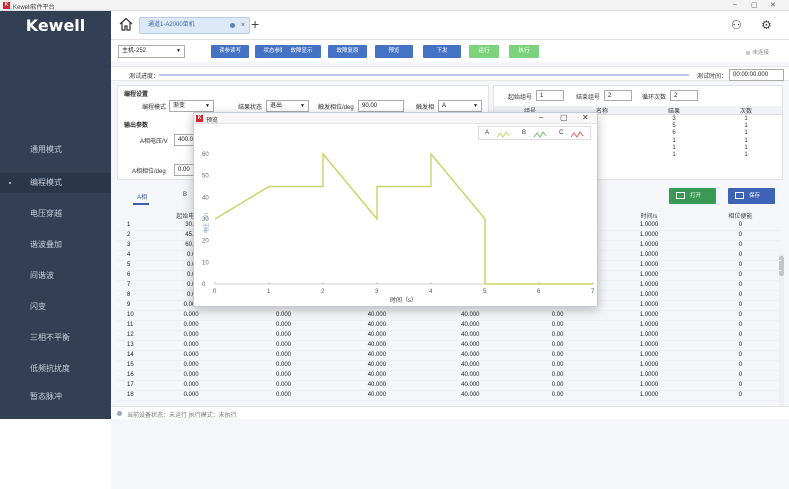 This screenshot has height=489, width=789. I want to click on connection-status-text: 未连接, so click(760, 53).